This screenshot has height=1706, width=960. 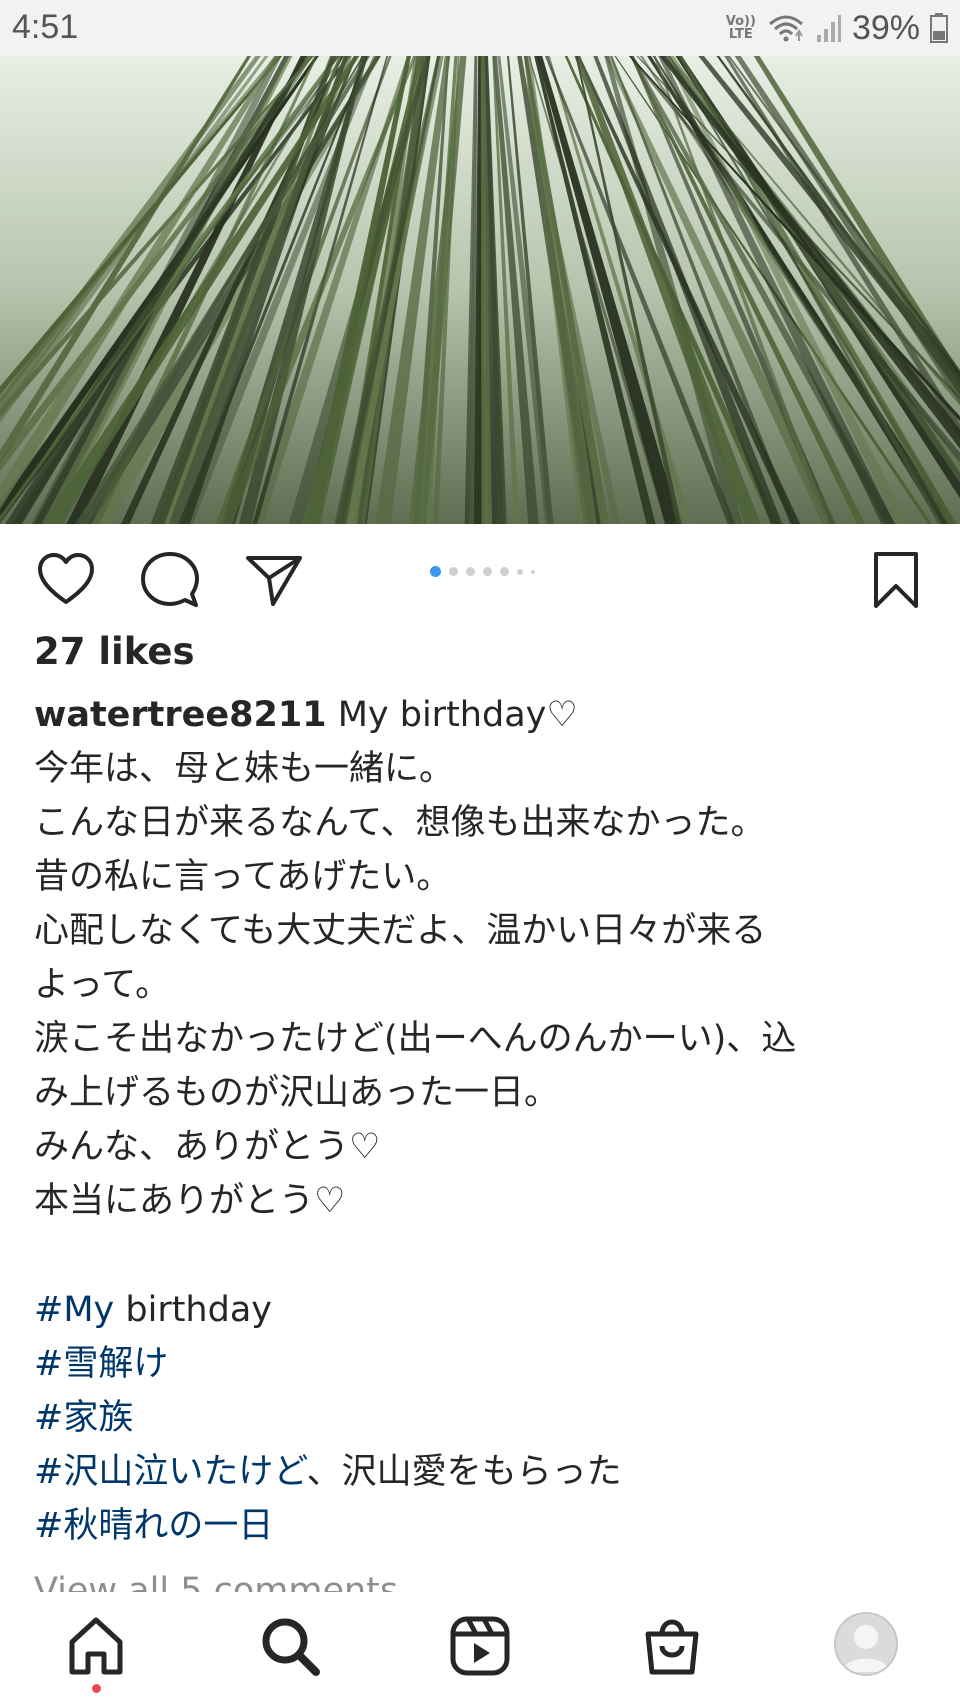 I want to click on avatar, so click(x=866, y=1644).